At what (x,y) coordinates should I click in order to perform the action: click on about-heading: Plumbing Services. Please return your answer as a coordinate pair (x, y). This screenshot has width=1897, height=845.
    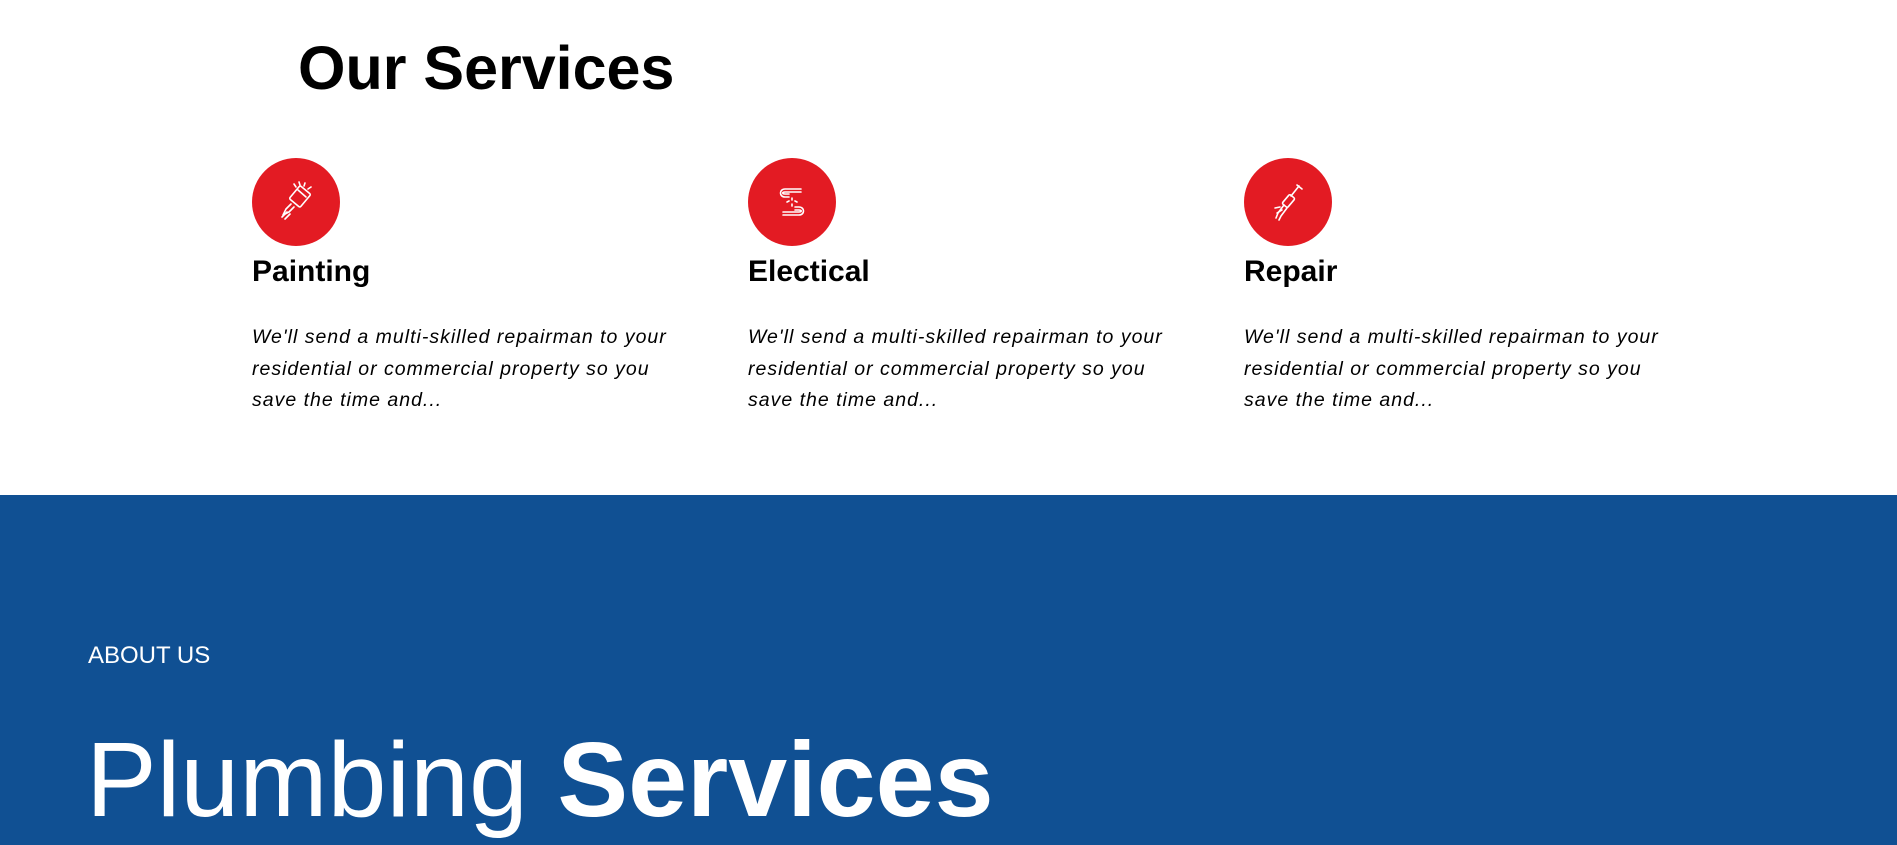
    Looking at the image, I should click on (540, 780).